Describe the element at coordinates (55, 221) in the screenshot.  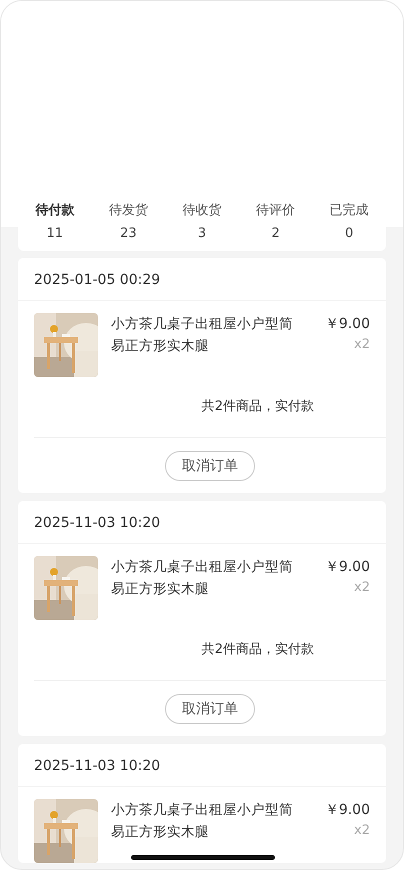
I see `order-tab: 待付款 11` at that location.